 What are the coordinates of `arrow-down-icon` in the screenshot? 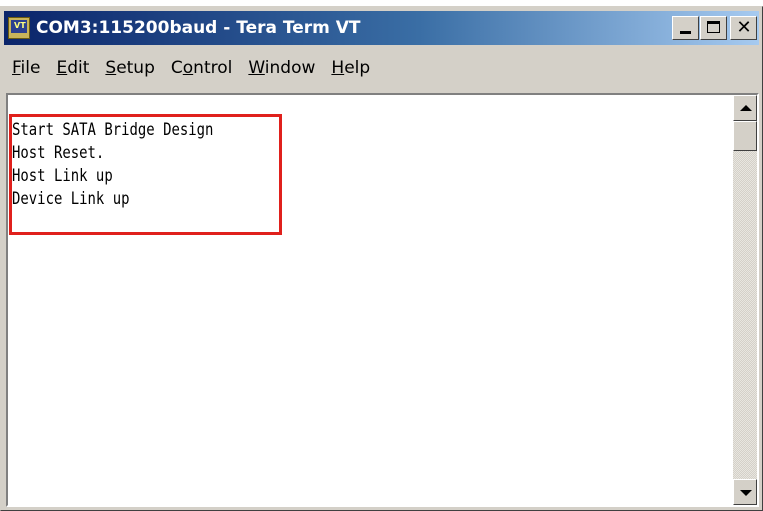 It's located at (746, 493).